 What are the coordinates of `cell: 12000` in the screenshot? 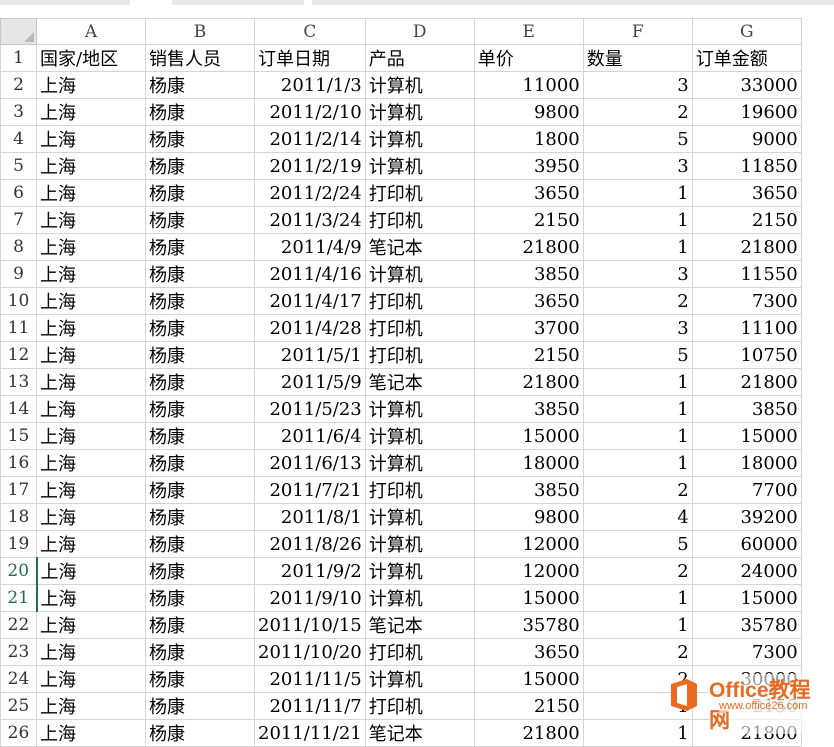 It's located at (528, 571).